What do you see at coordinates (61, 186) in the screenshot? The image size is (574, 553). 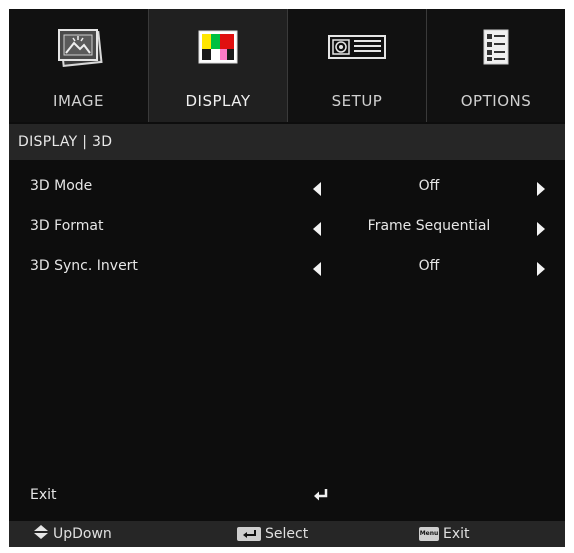 I see `setting-label: 3D Mode` at bounding box center [61, 186].